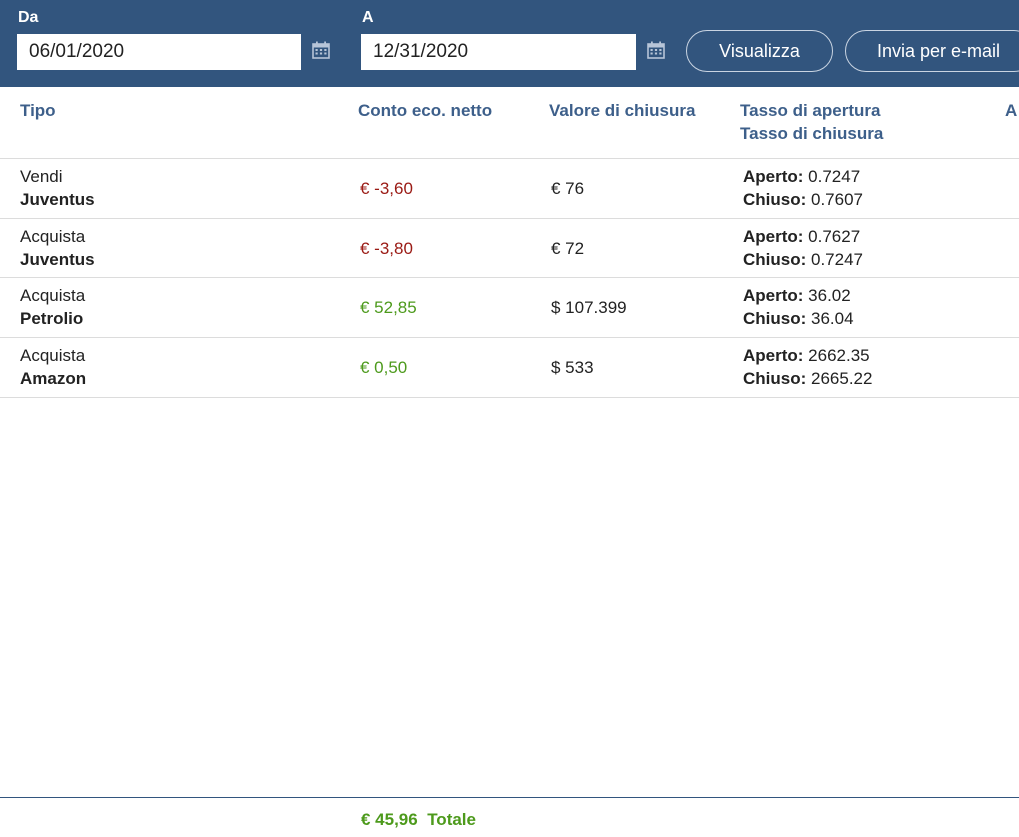  I want to click on rates-cell: Aperto: 0.7247 Chiuso: 0.7607, so click(803, 188).